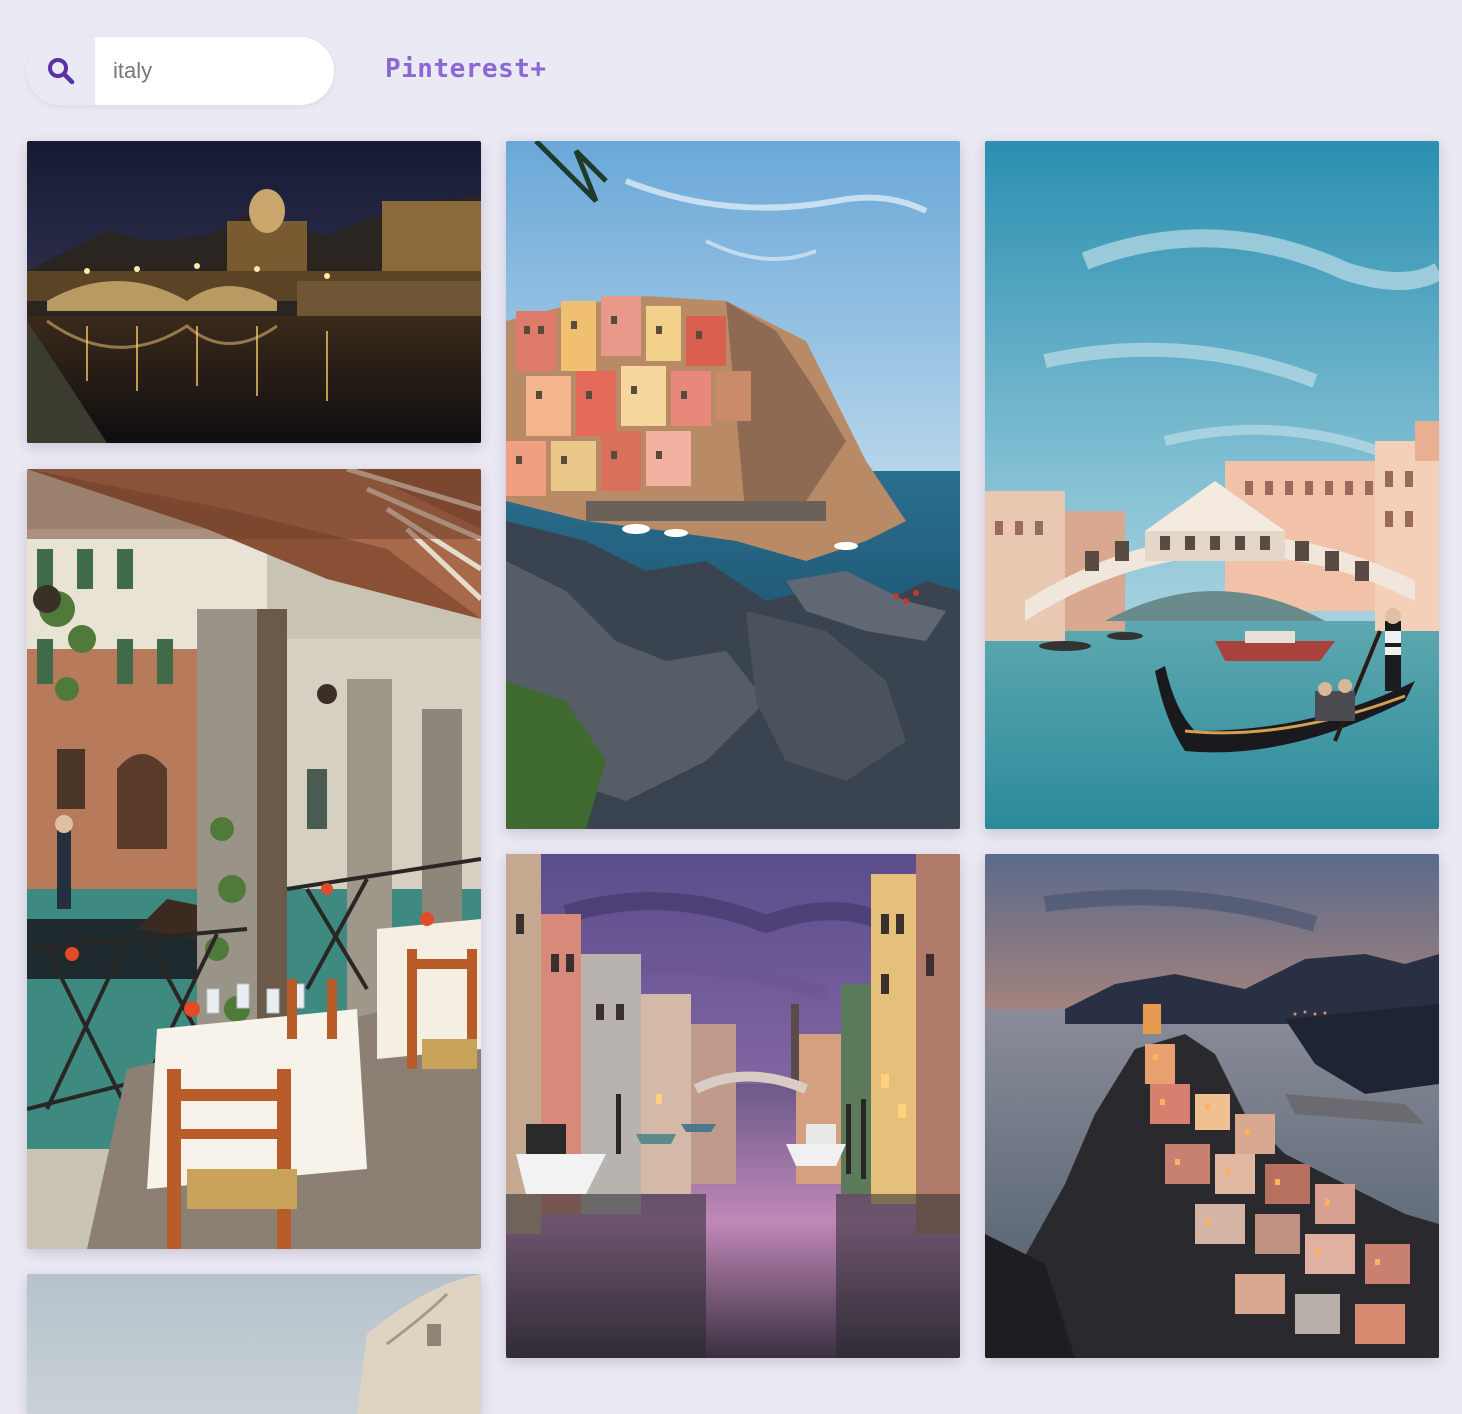 The width and height of the screenshot is (1462, 1414). What do you see at coordinates (466, 69) in the screenshot?
I see `brand-logo: Pinterest+` at bounding box center [466, 69].